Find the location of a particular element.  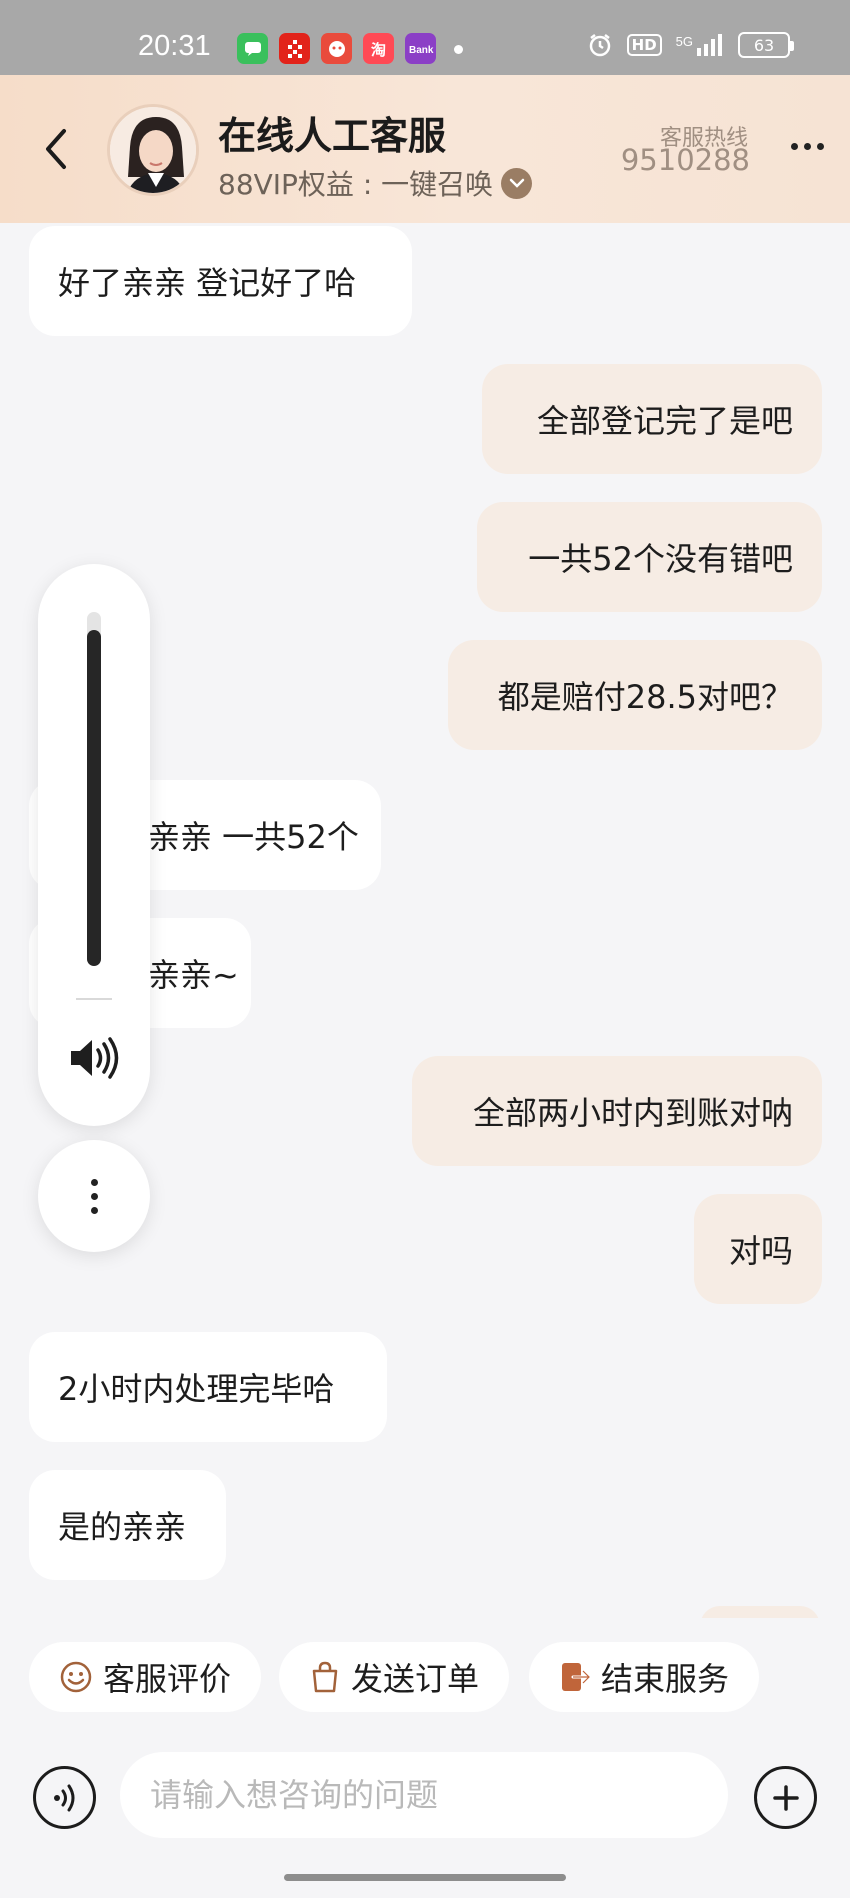

home-indicator is located at coordinates (425, 1877).